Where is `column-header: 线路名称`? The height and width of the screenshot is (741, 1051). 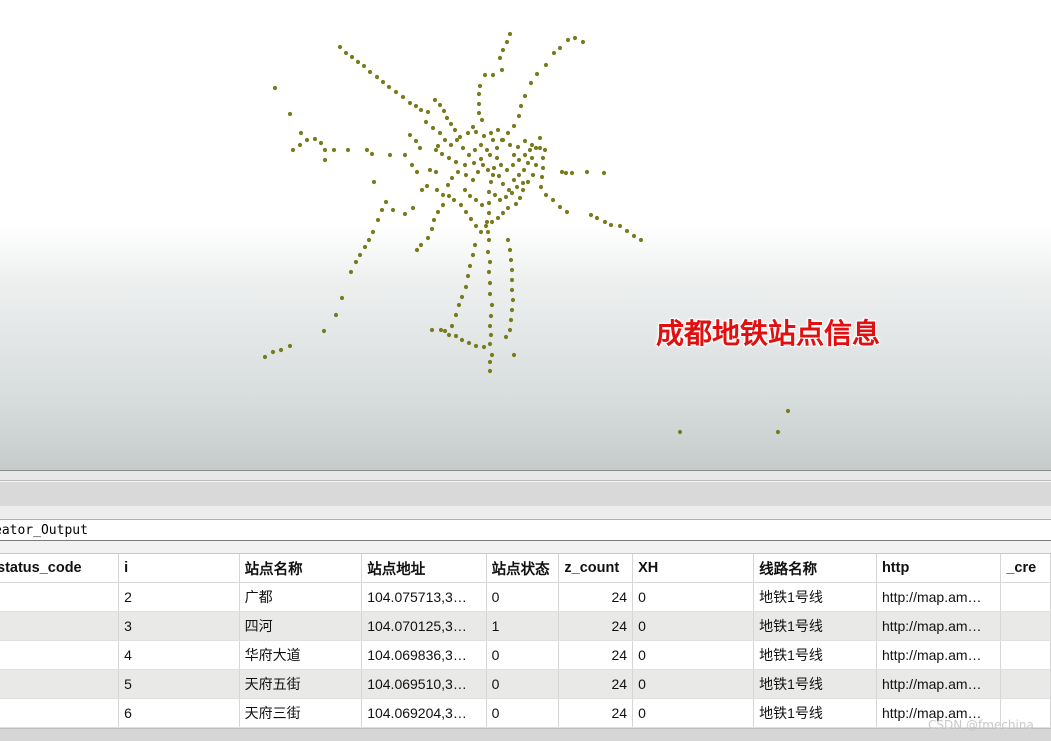
column-header: 线路名称 is located at coordinates (815, 568).